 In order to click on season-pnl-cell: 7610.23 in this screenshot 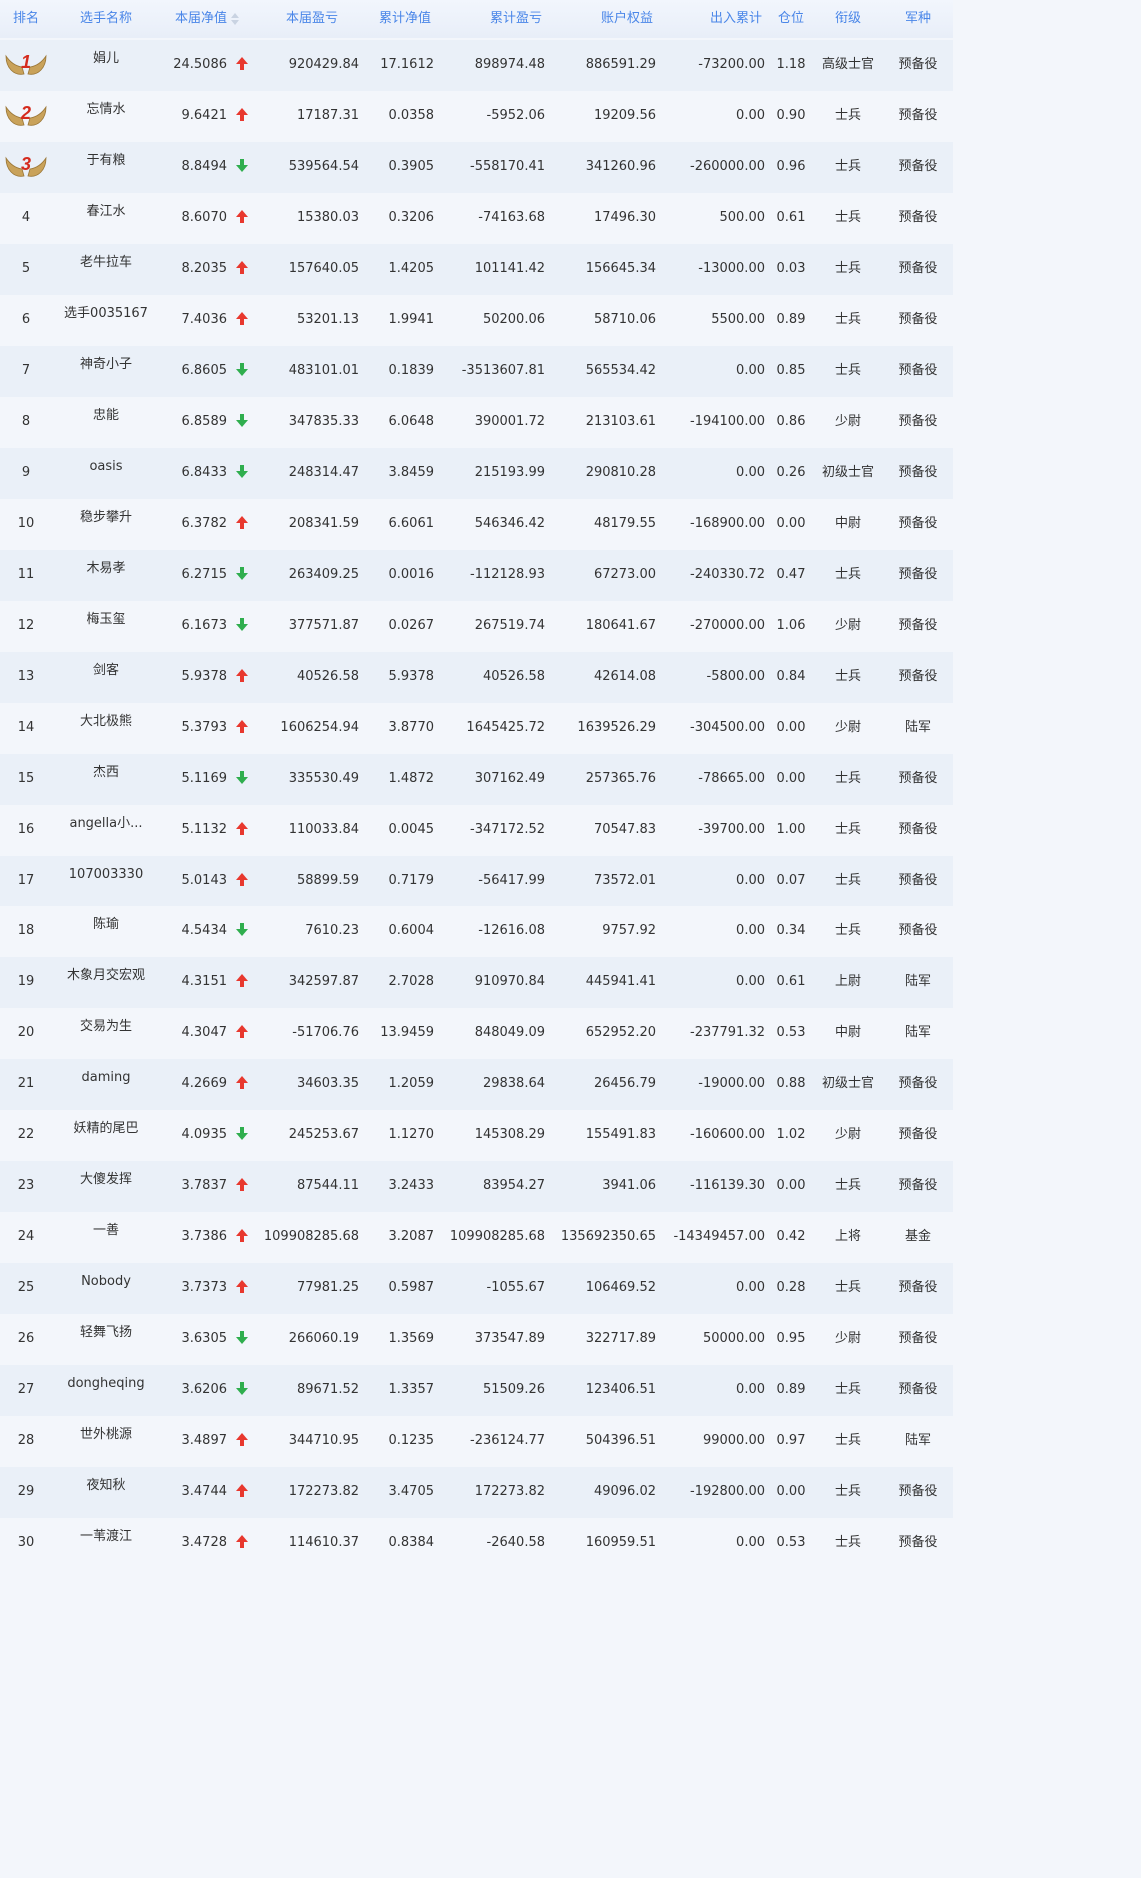, I will do `click(332, 931)`.